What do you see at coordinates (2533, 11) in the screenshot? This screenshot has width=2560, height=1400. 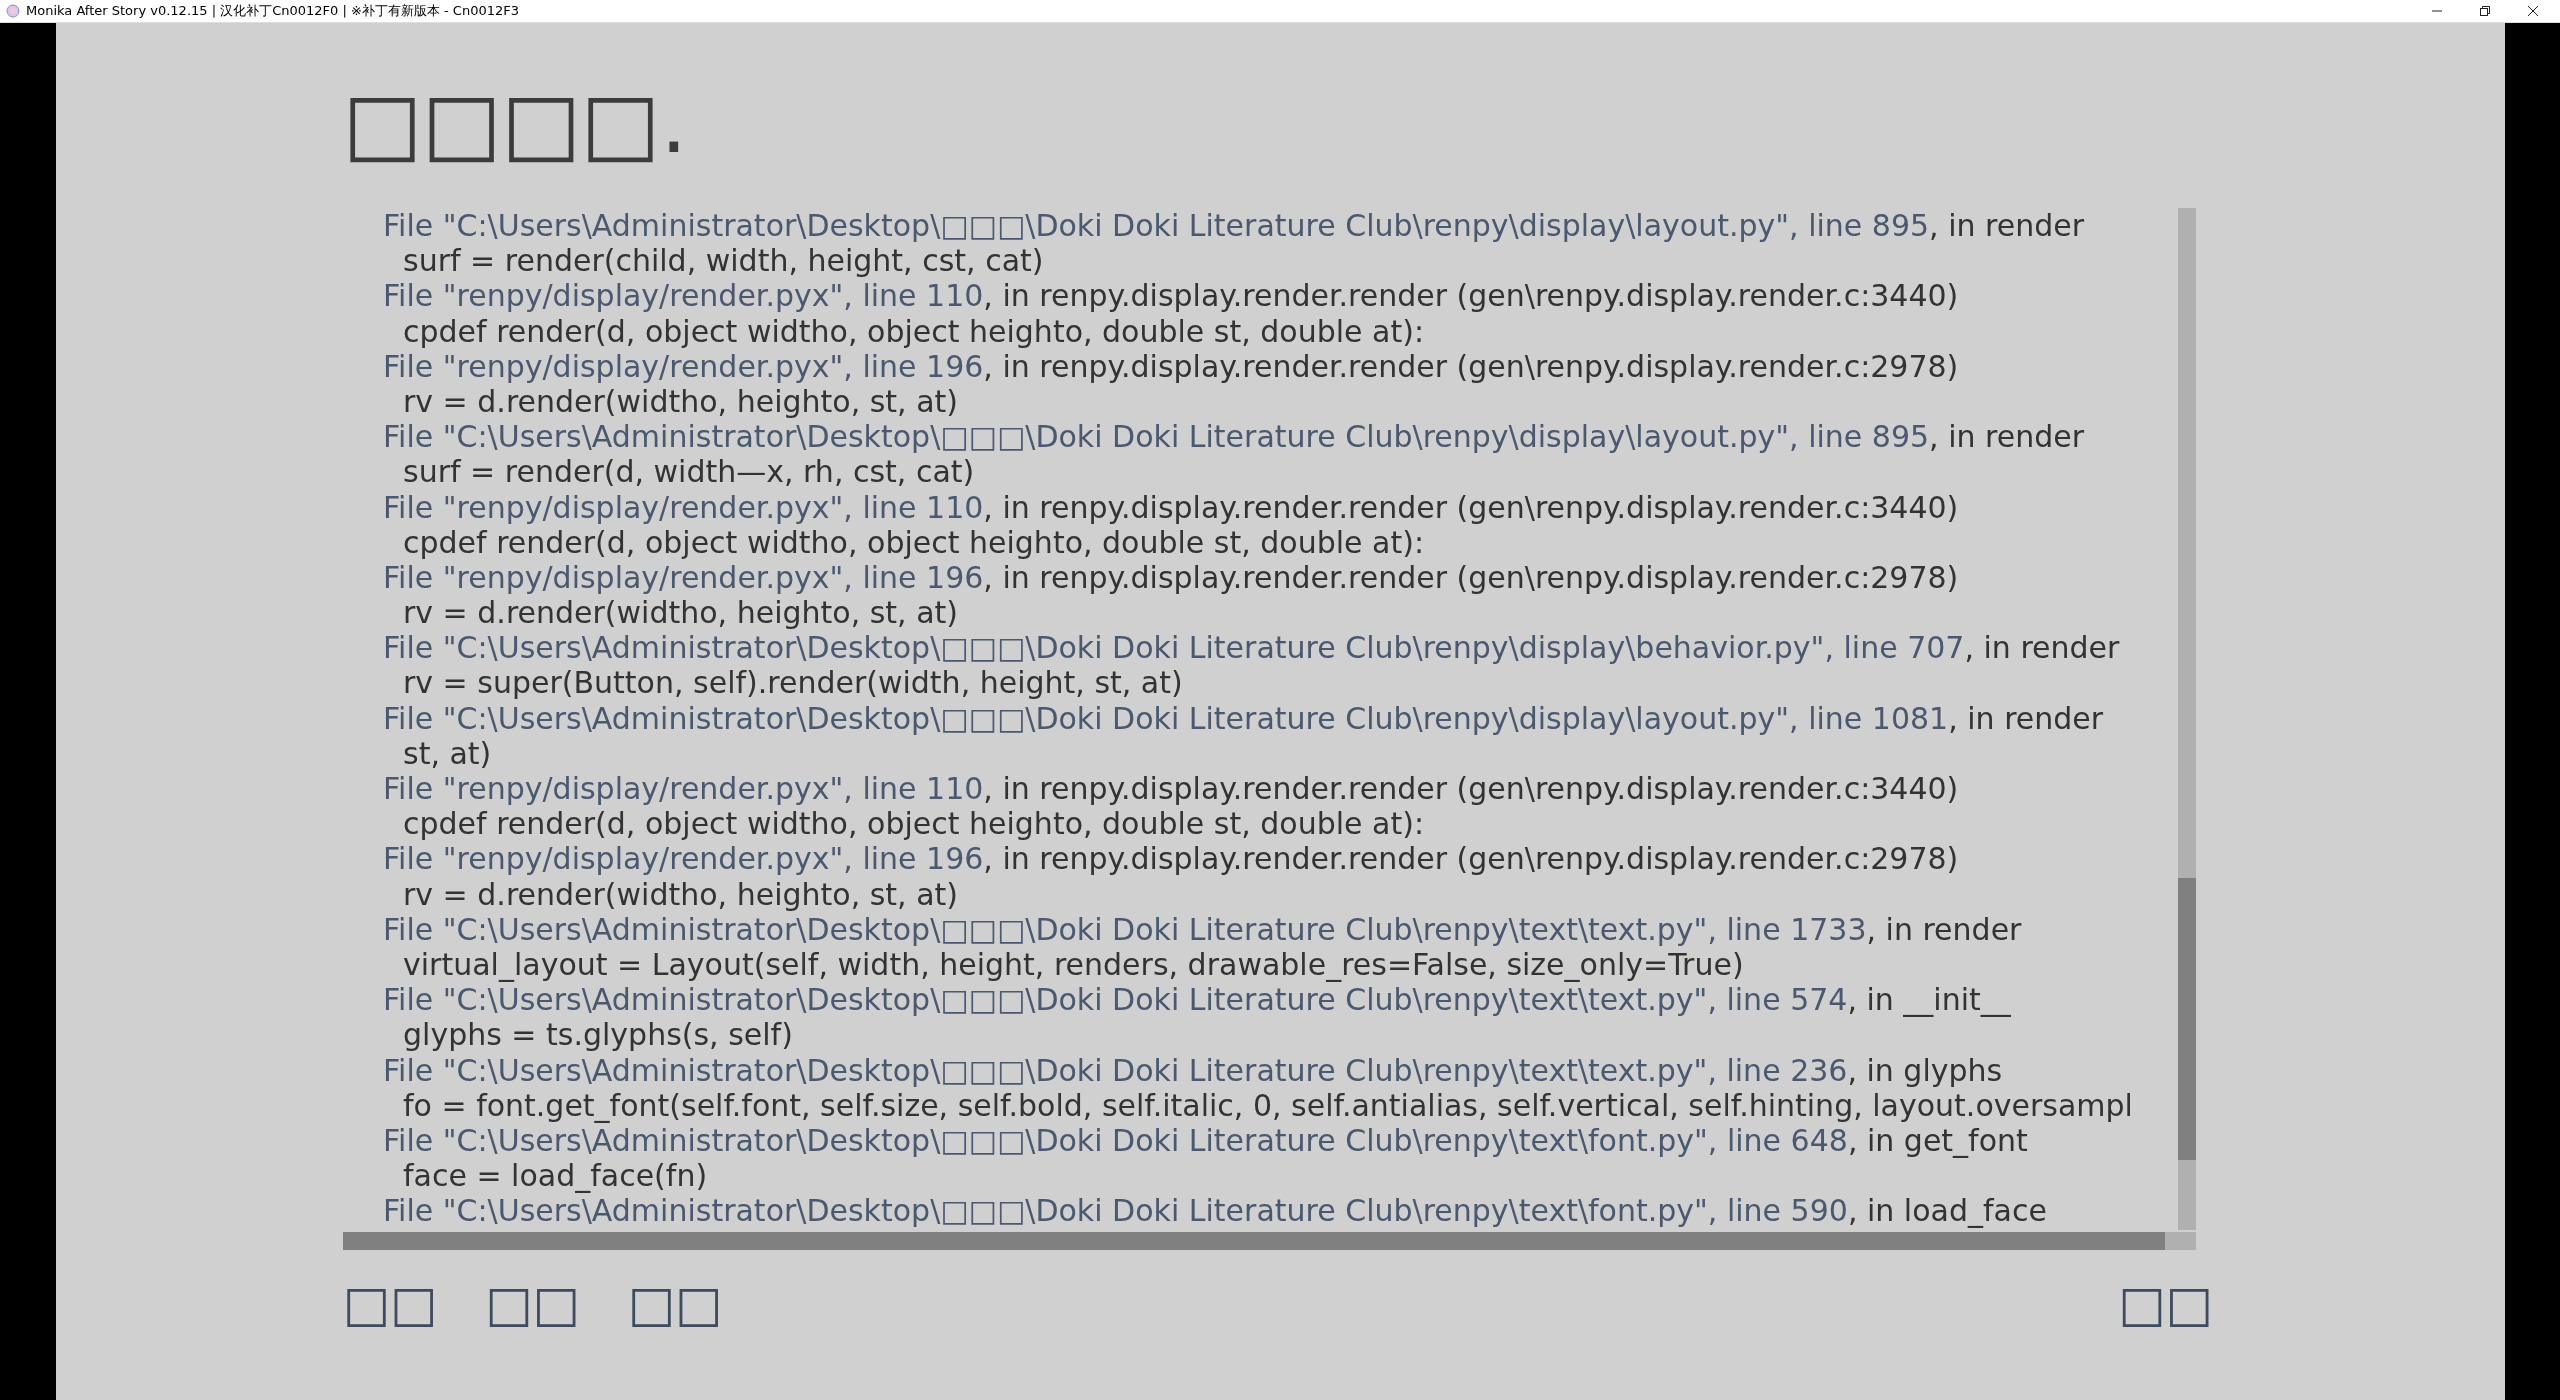 I see `close-icon` at bounding box center [2533, 11].